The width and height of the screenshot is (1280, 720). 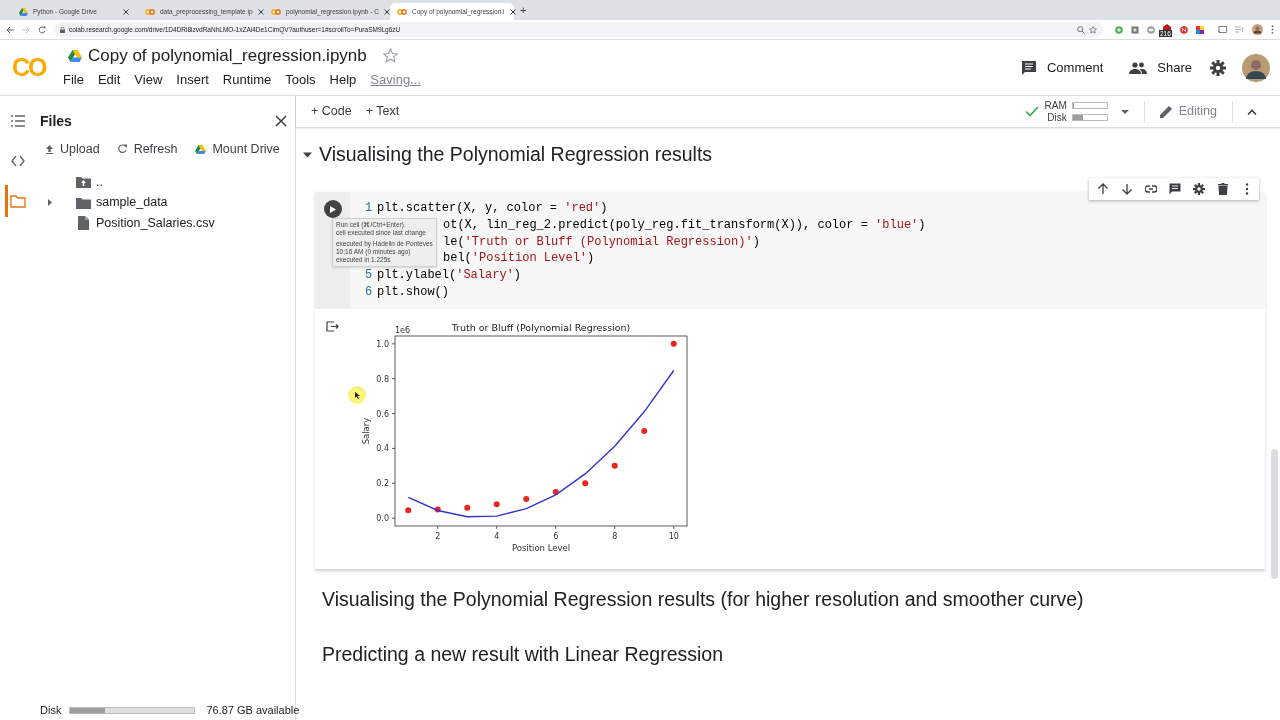 What do you see at coordinates (1160, 67) in the screenshot?
I see `share-button: Share` at bounding box center [1160, 67].